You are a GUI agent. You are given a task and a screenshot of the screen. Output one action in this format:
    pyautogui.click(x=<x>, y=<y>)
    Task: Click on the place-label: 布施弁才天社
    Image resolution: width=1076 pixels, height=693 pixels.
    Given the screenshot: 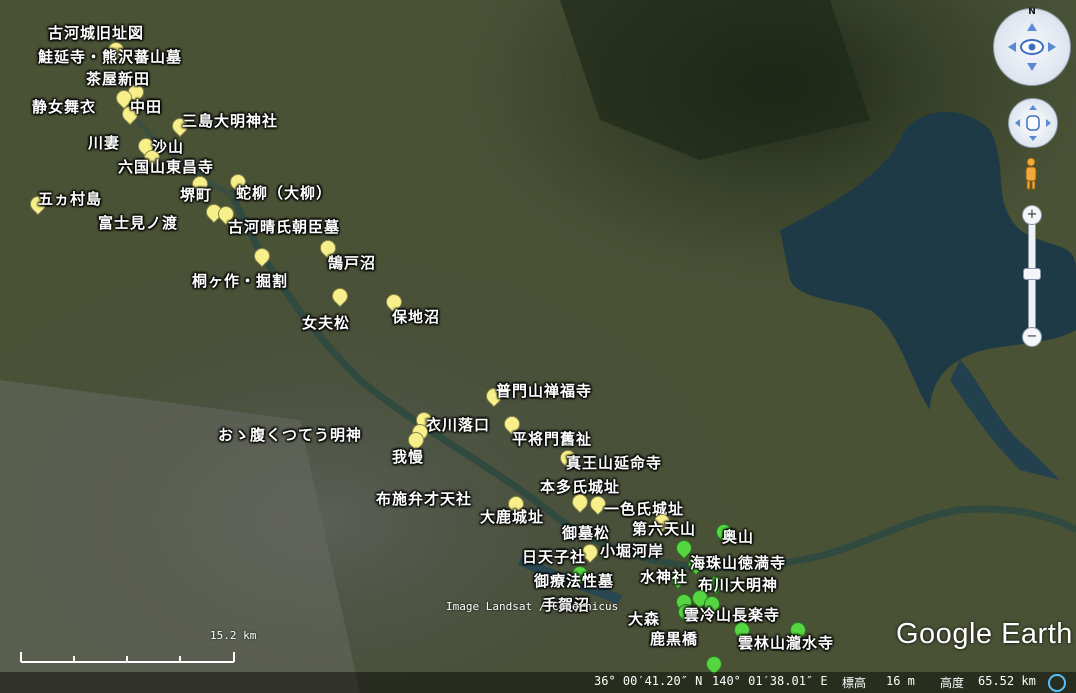 What is the action you would take?
    pyautogui.click(x=424, y=498)
    